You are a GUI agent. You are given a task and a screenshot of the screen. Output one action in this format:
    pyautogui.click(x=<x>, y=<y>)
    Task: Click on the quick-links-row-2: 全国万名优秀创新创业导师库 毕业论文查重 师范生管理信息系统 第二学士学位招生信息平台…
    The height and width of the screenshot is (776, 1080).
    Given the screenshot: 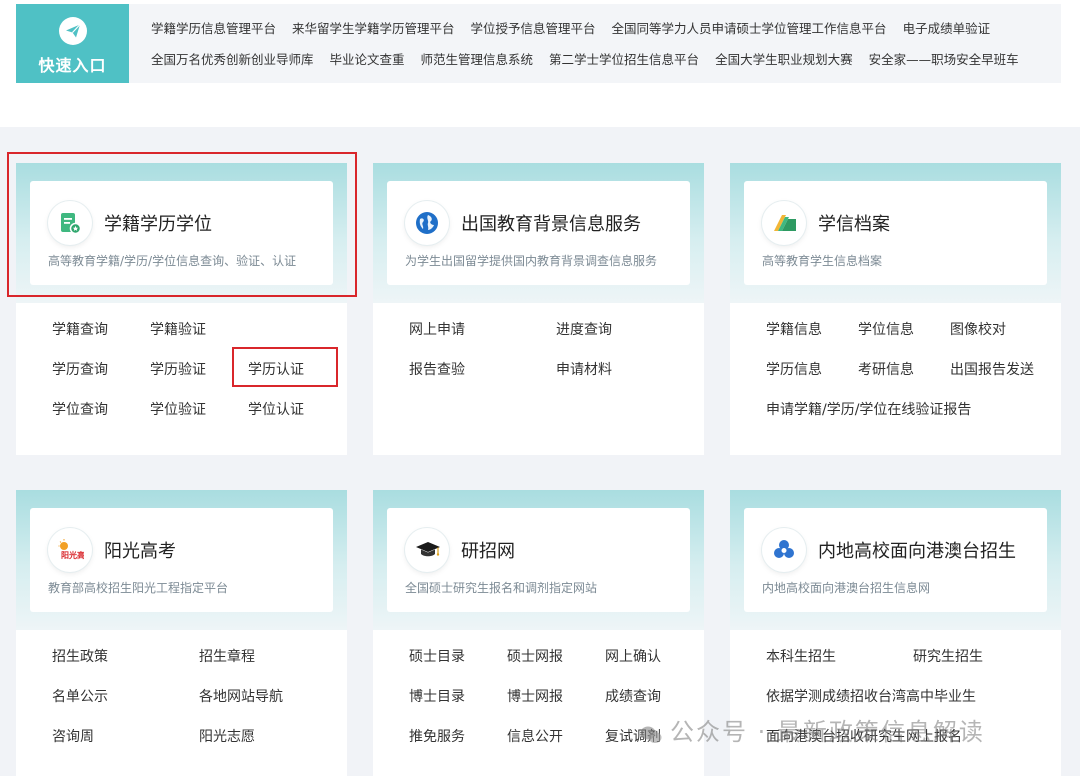 What is the action you would take?
    pyautogui.click(x=601, y=64)
    